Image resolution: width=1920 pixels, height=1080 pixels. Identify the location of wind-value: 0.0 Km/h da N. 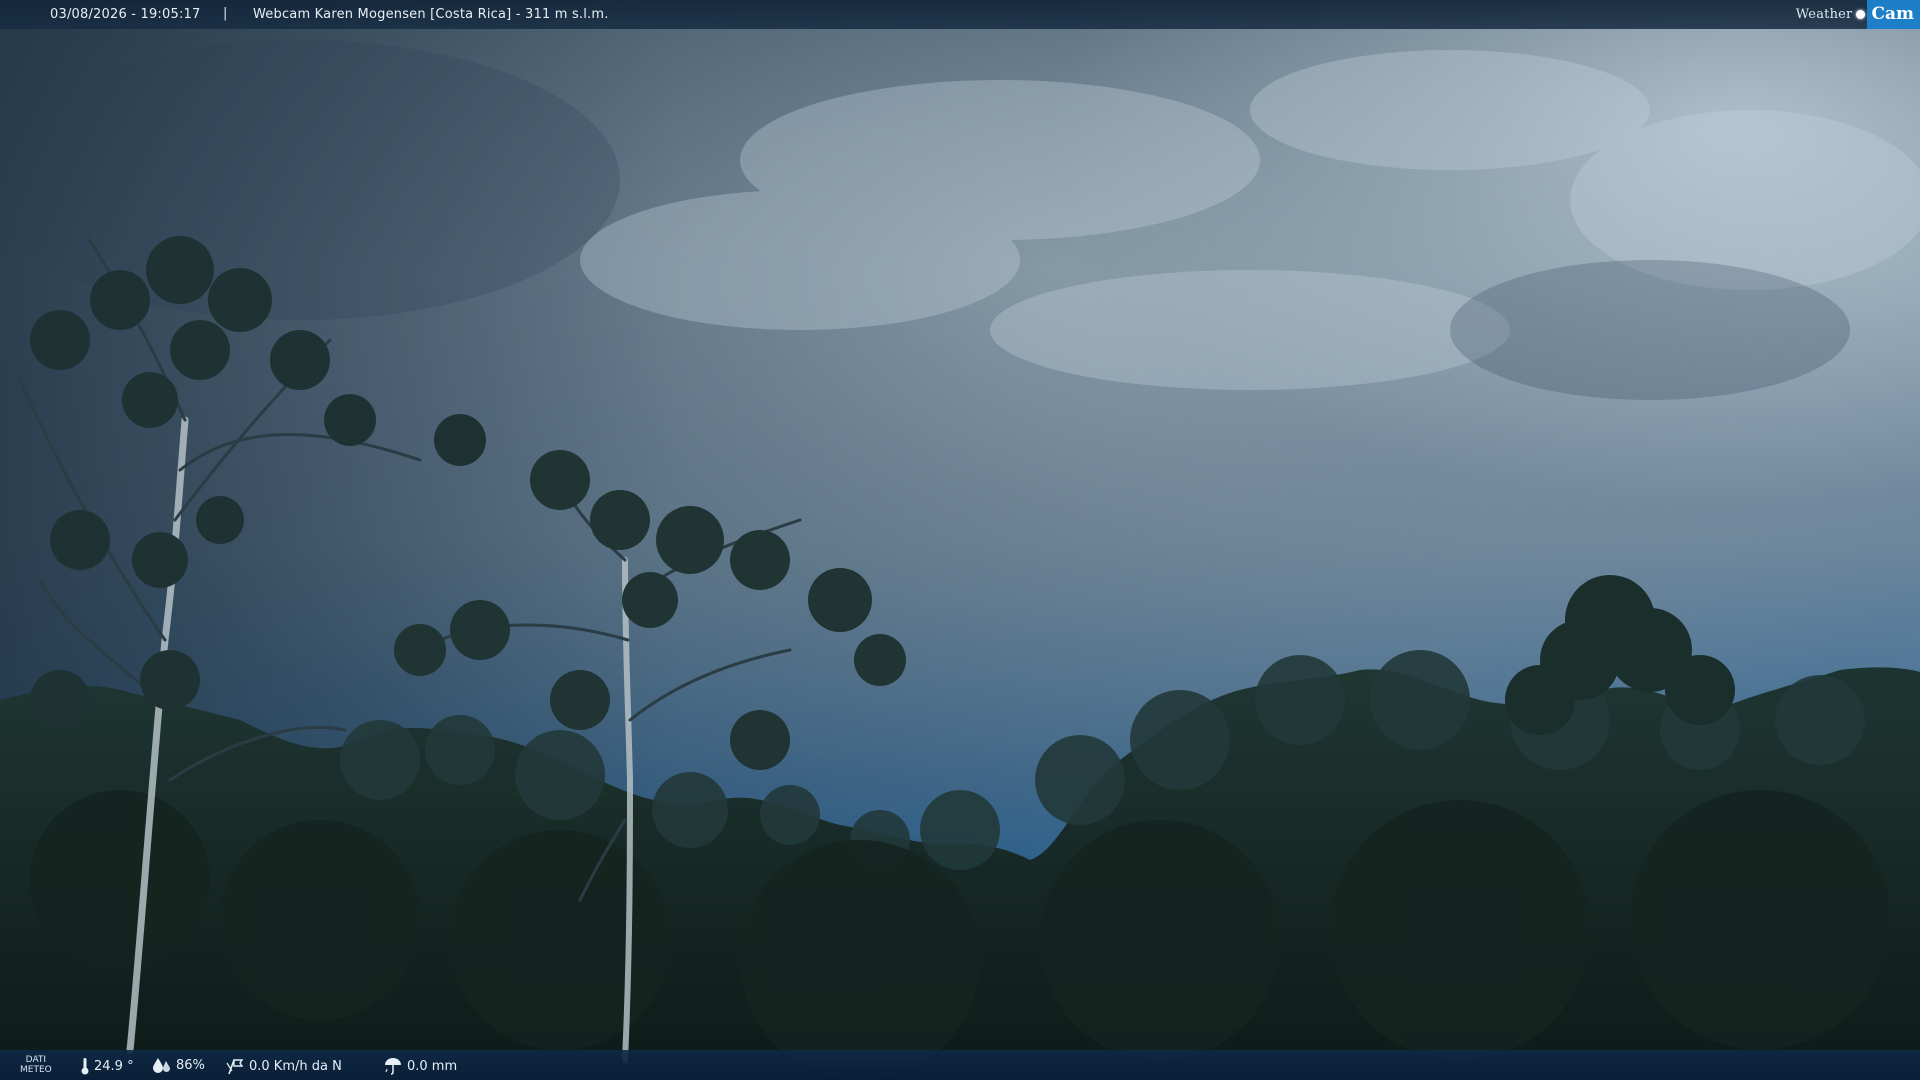
(295, 1066).